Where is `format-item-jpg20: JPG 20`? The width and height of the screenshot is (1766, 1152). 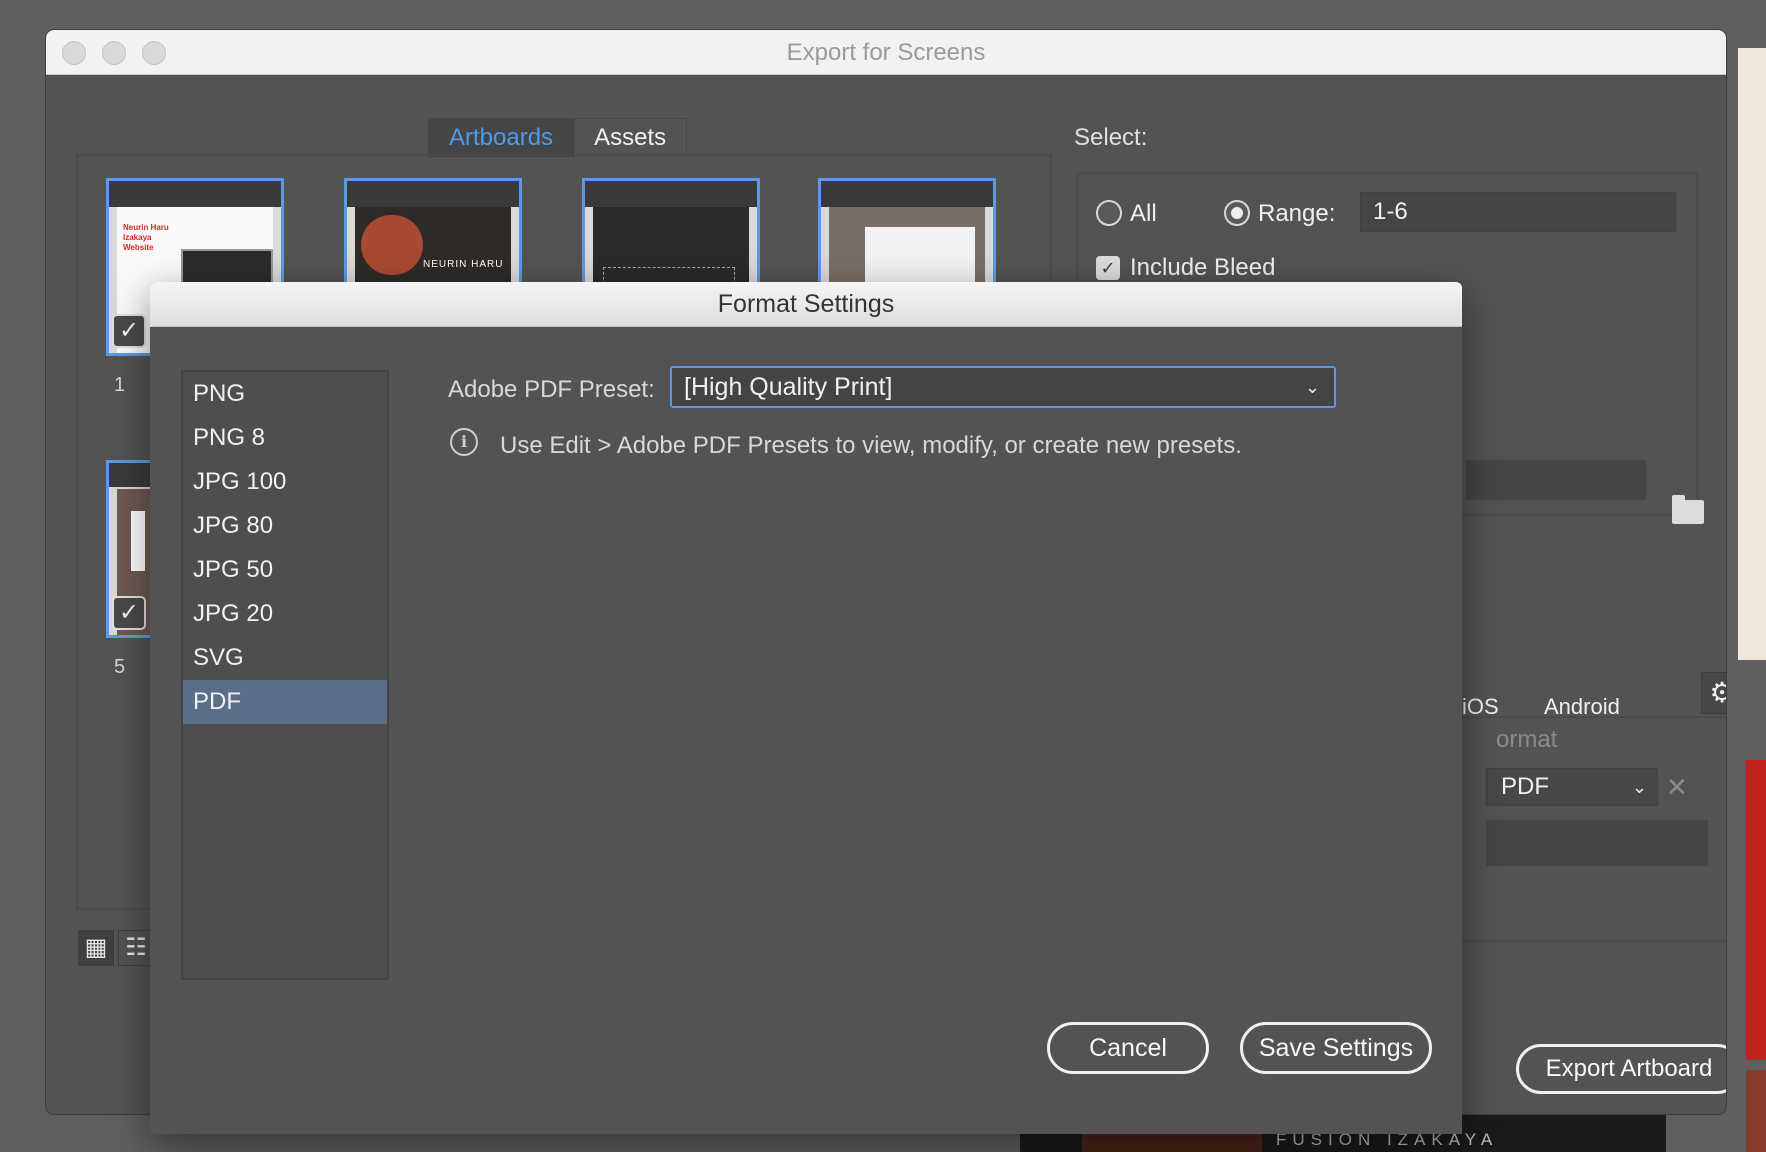 format-item-jpg20: JPG 20 is located at coordinates (285, 614).